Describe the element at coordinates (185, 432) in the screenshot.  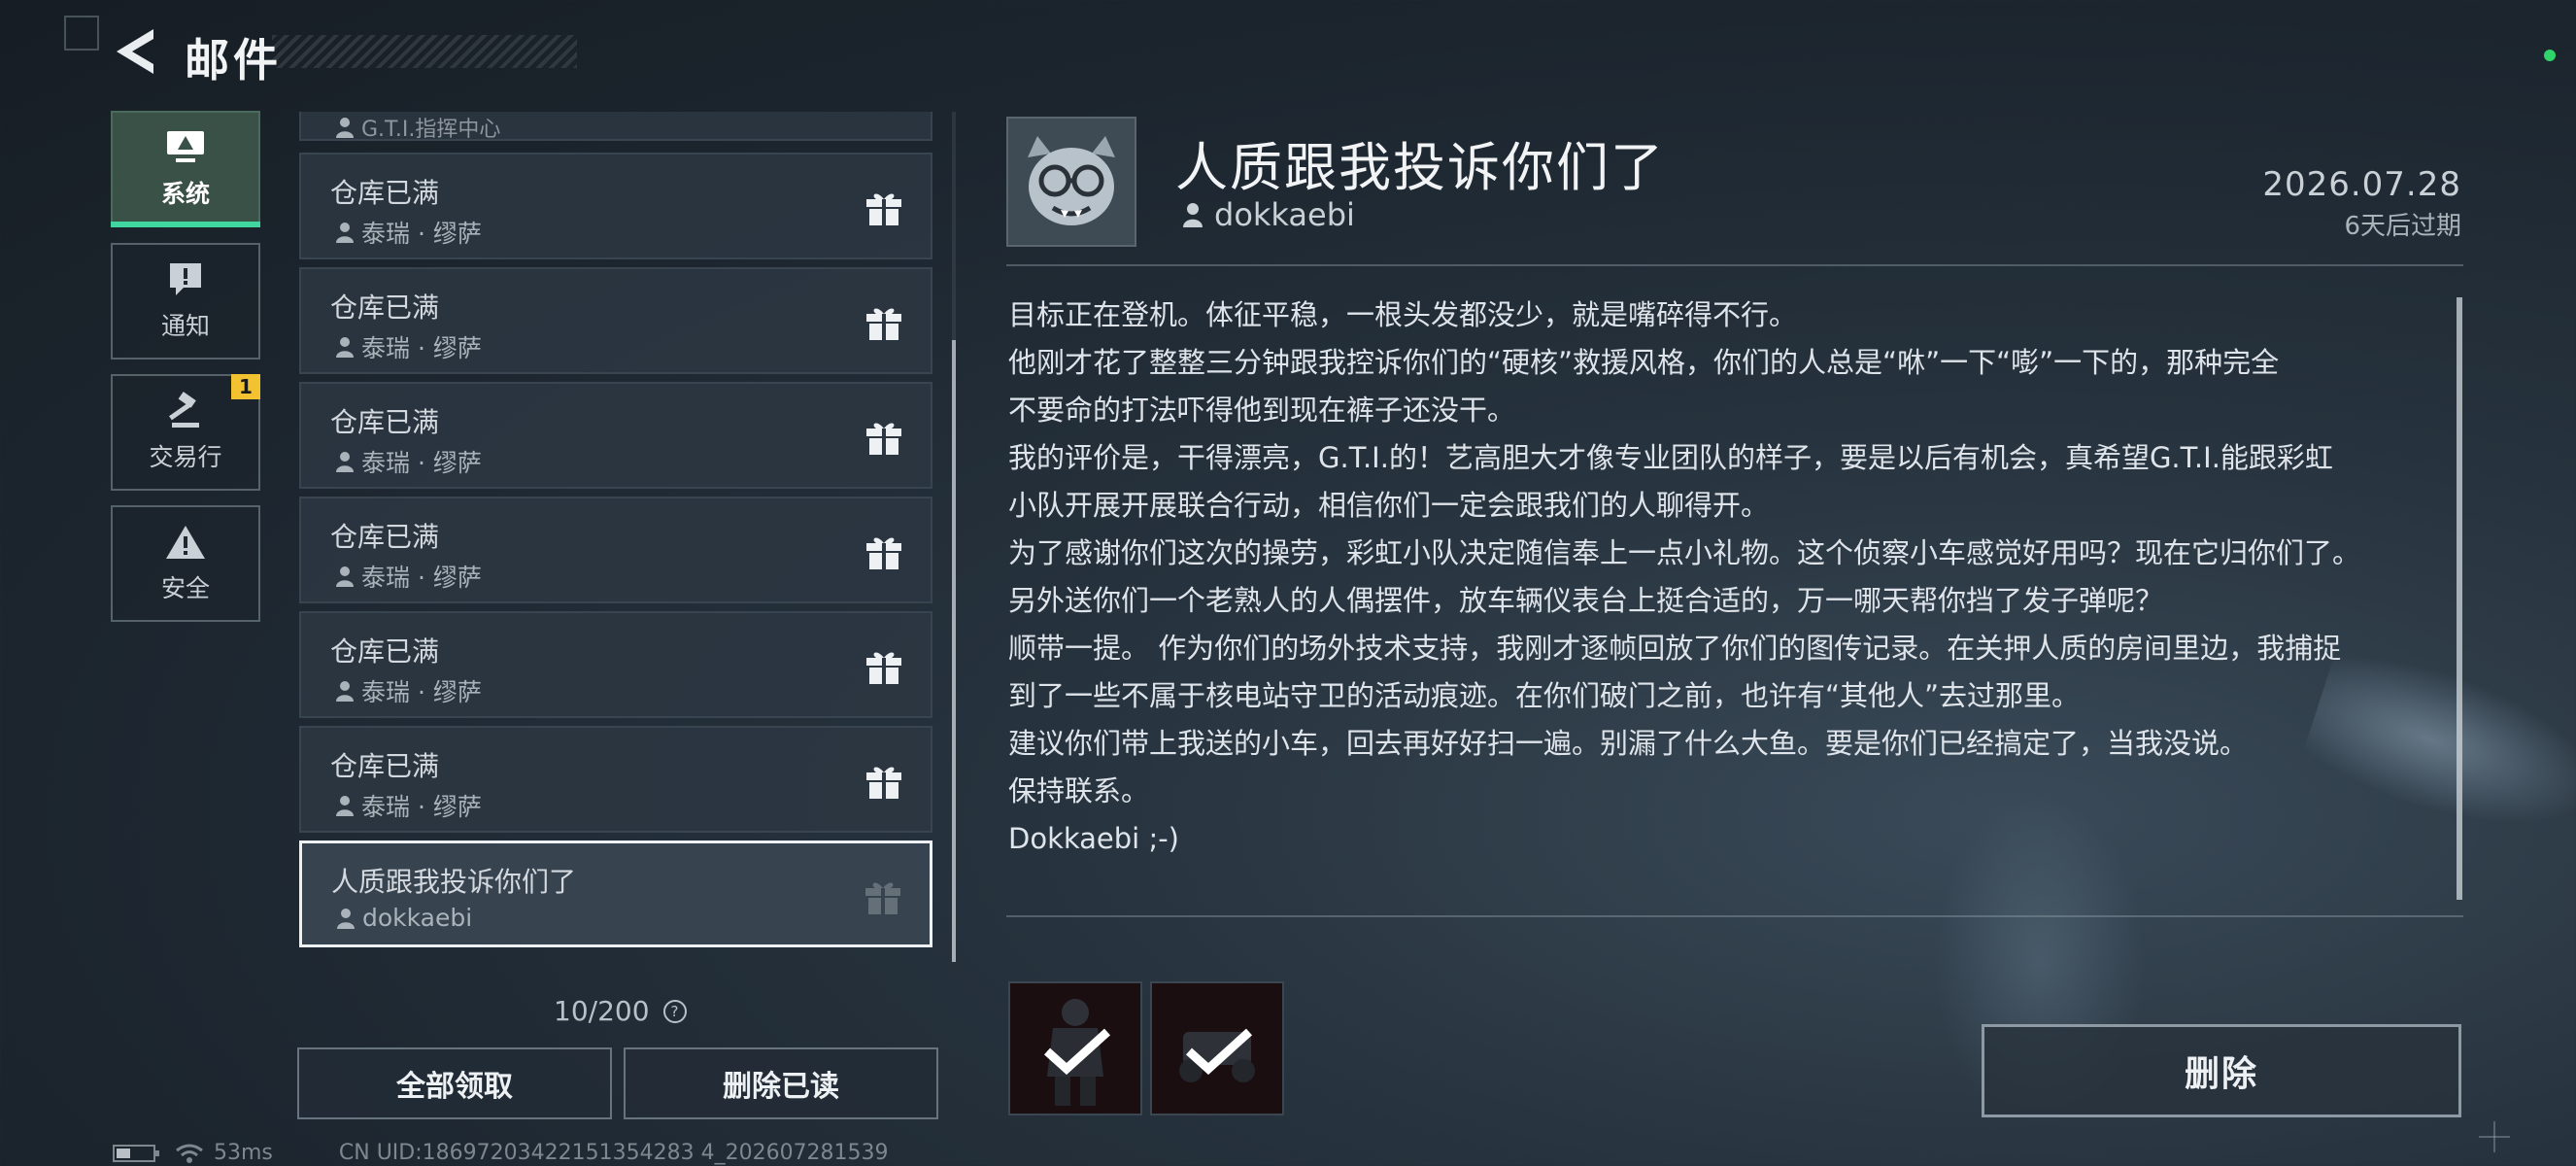
I see `tab-trade: 交易行 1` at that location.